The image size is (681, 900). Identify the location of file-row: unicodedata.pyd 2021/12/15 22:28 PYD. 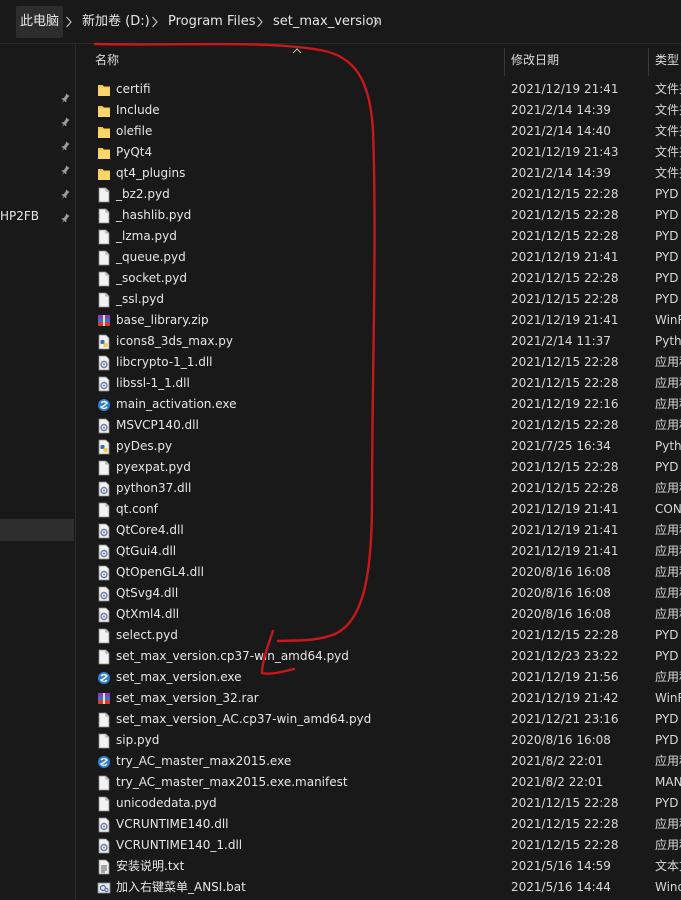
(379, 803).